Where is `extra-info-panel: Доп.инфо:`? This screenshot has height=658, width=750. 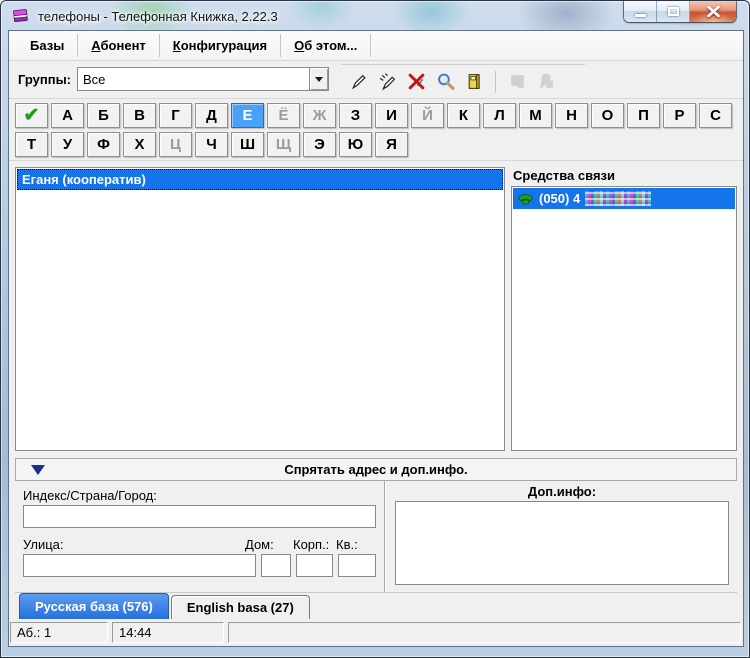 extra-info-panel: Доп.инфо: is located at coordinates (561, 536).